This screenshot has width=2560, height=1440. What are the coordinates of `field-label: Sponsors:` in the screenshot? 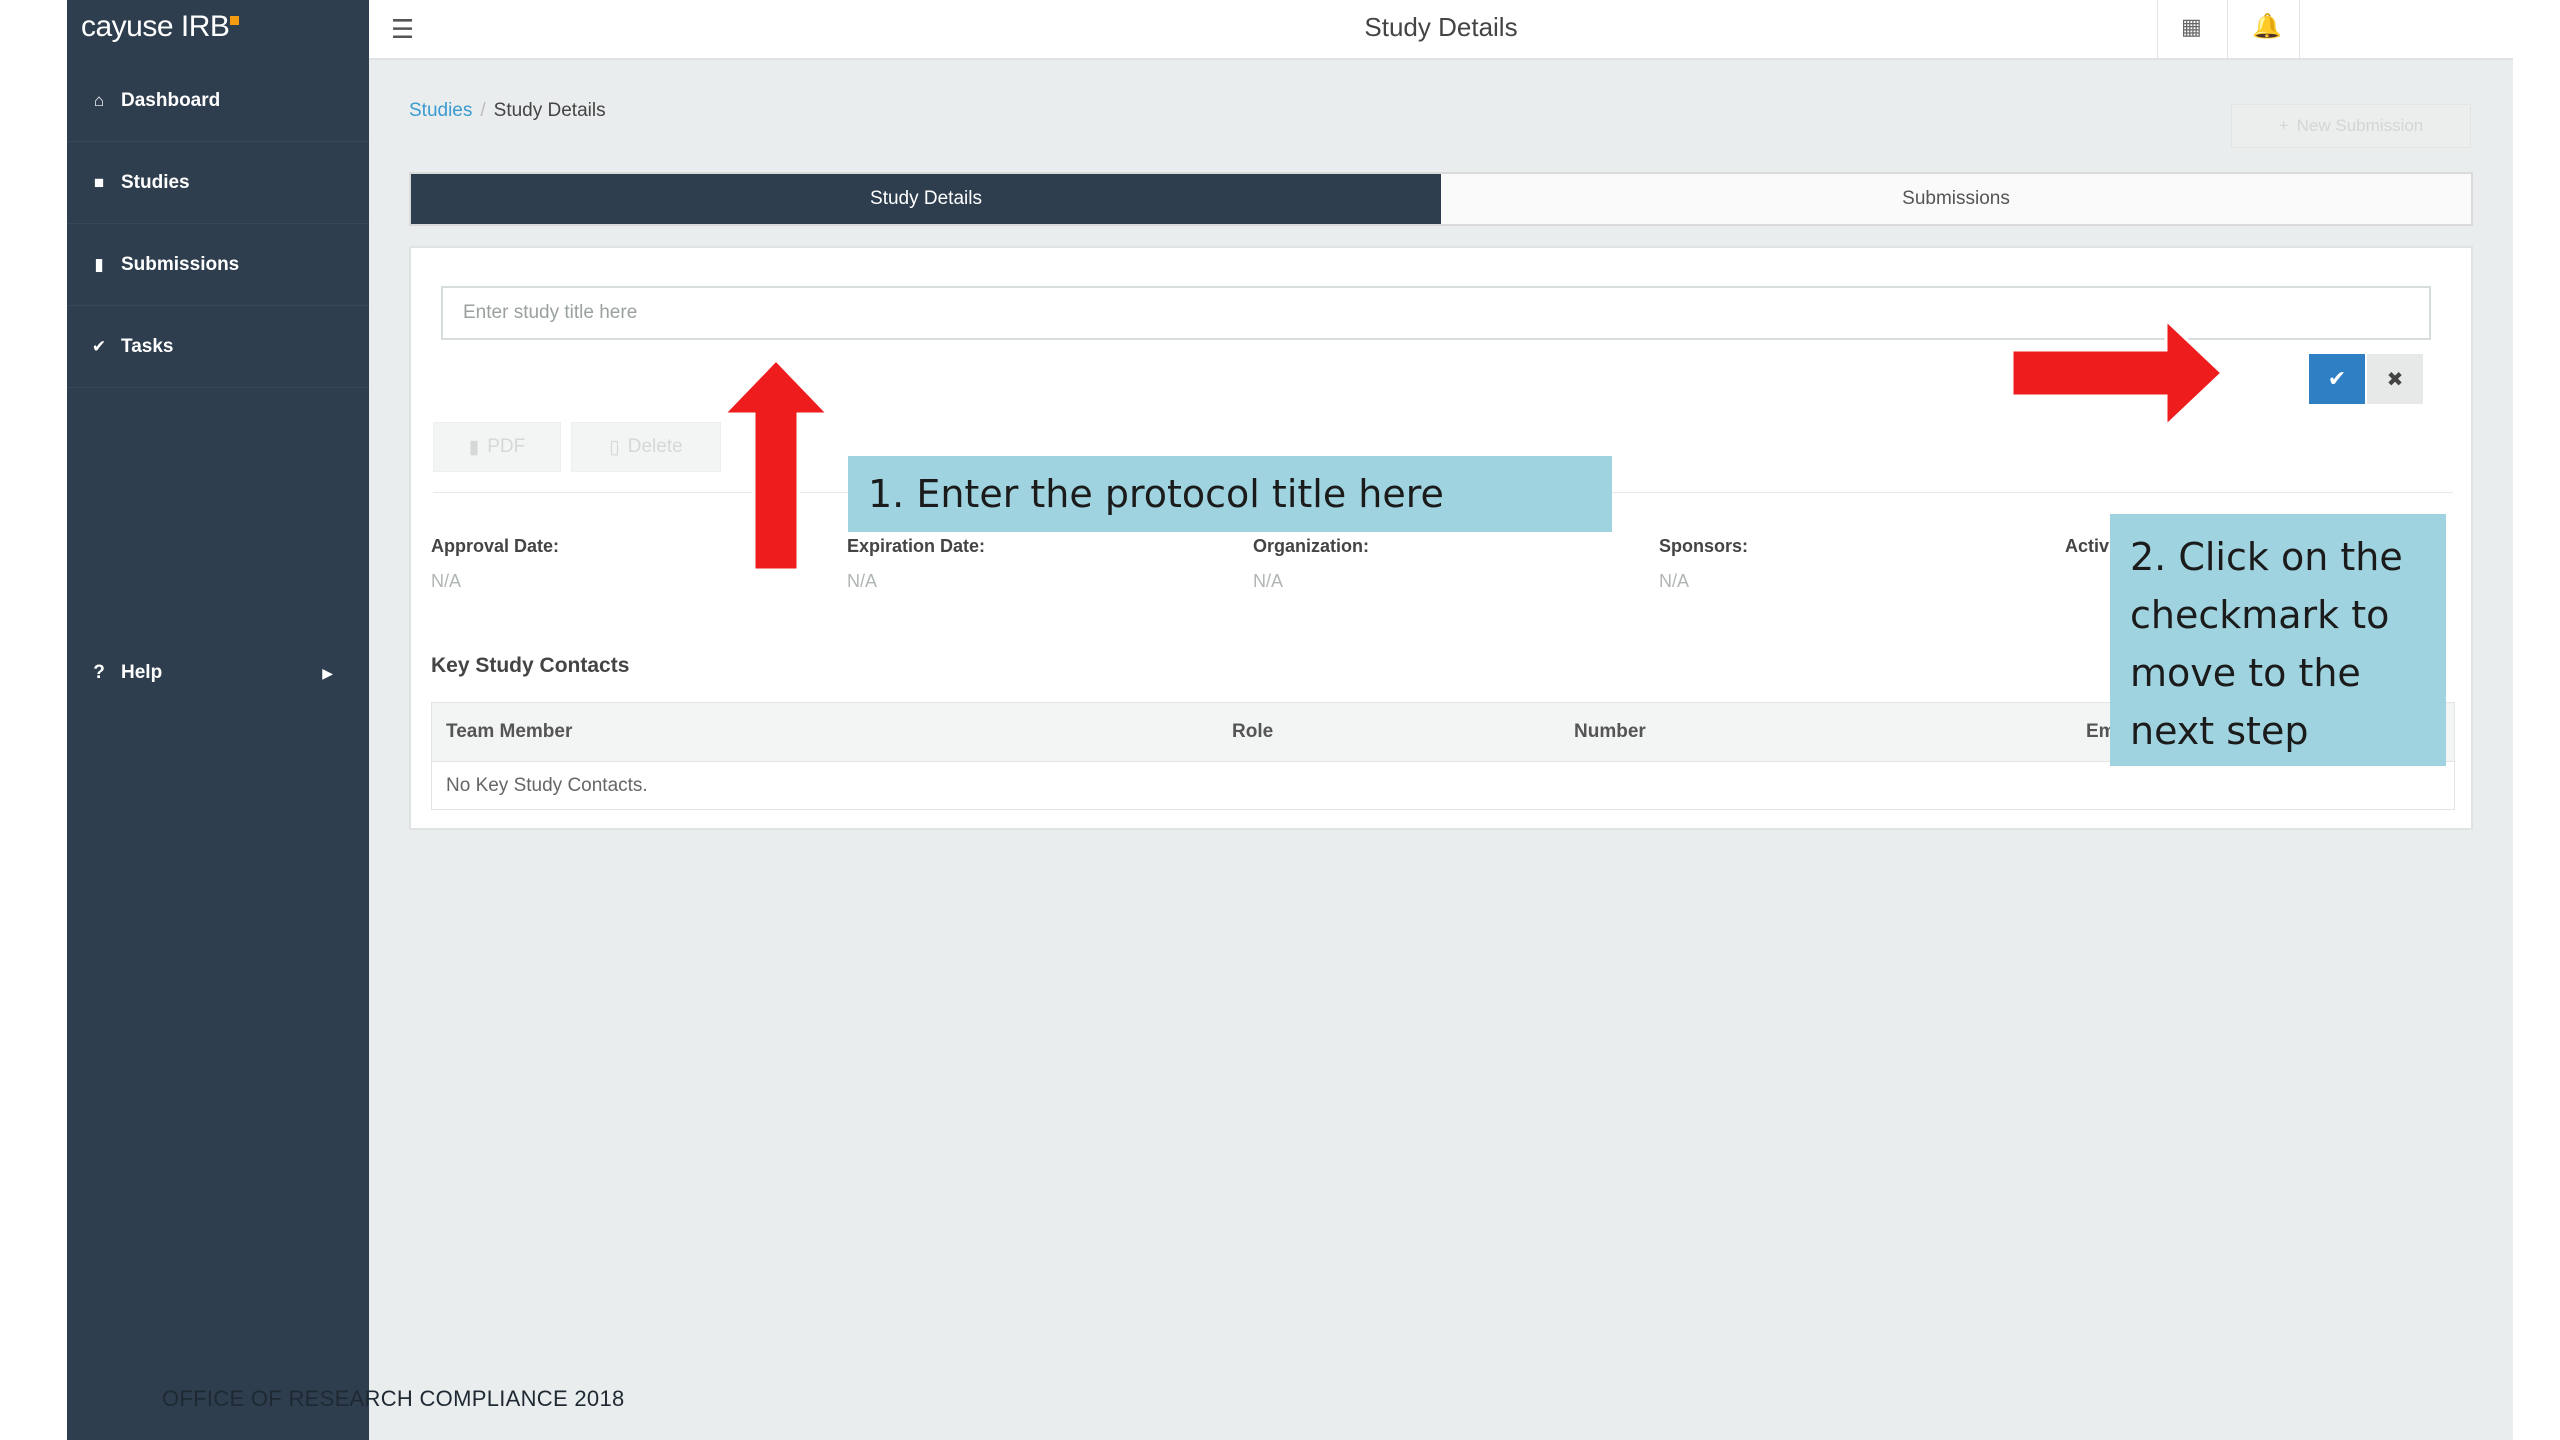 It's located at (1704, 546).